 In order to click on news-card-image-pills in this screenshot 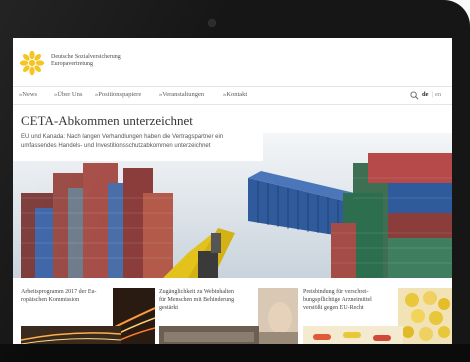, I will do `click(425, 316)`.